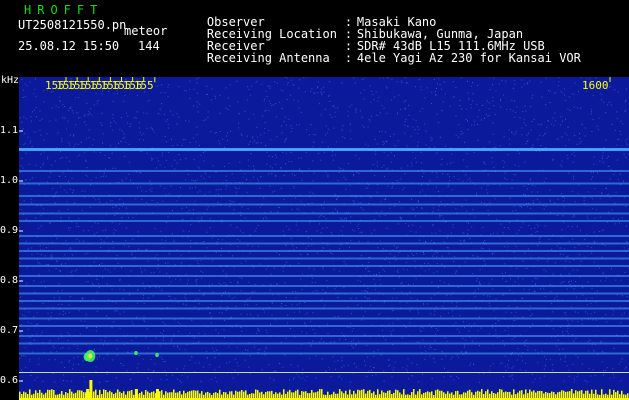  I want to click on y-tick-label: 0.7, so click(9, 330).